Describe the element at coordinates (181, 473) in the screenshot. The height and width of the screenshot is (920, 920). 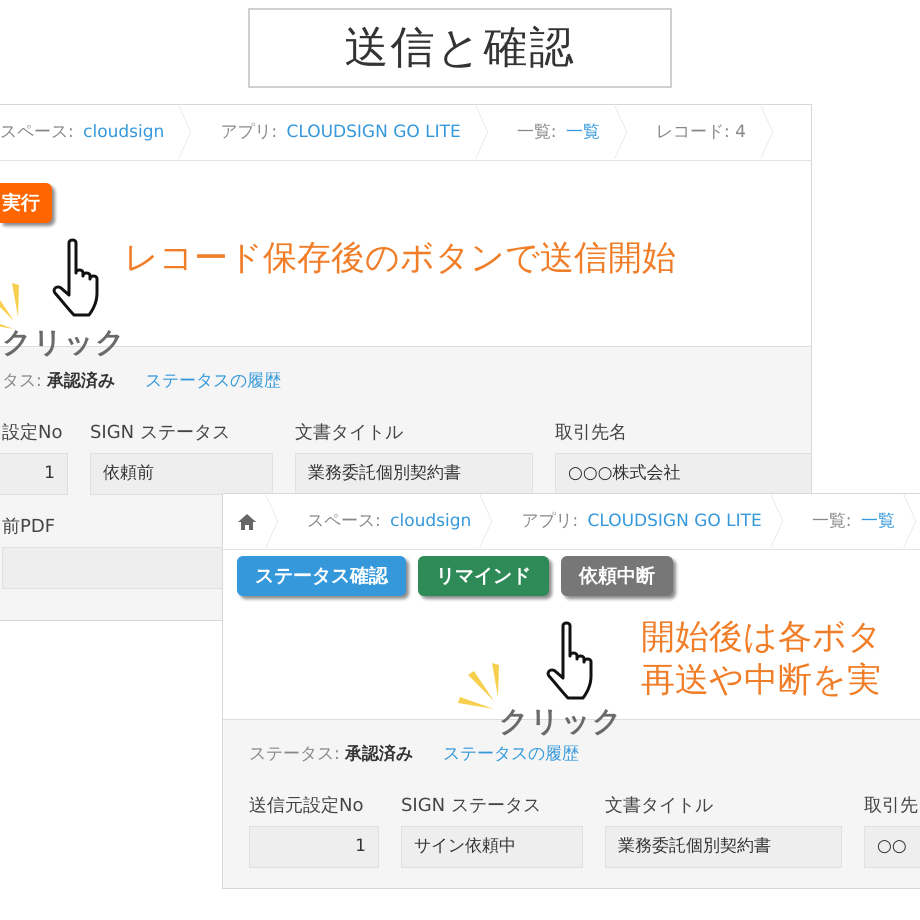
I see `field-value: 依頼前` at that location.